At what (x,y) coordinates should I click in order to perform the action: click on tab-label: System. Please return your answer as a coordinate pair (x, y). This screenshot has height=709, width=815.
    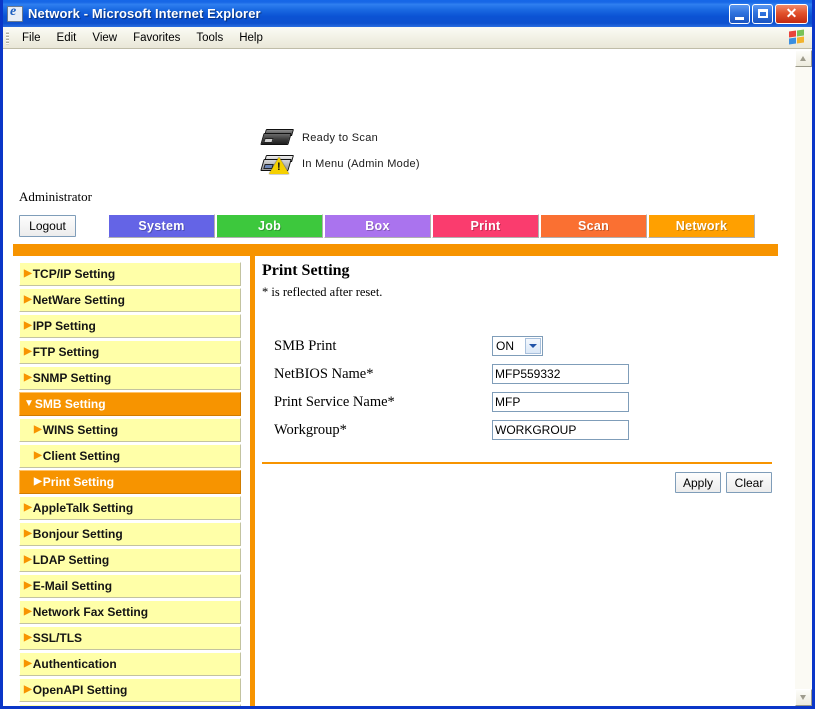
    Looking at the image, I should click on (161, 226).